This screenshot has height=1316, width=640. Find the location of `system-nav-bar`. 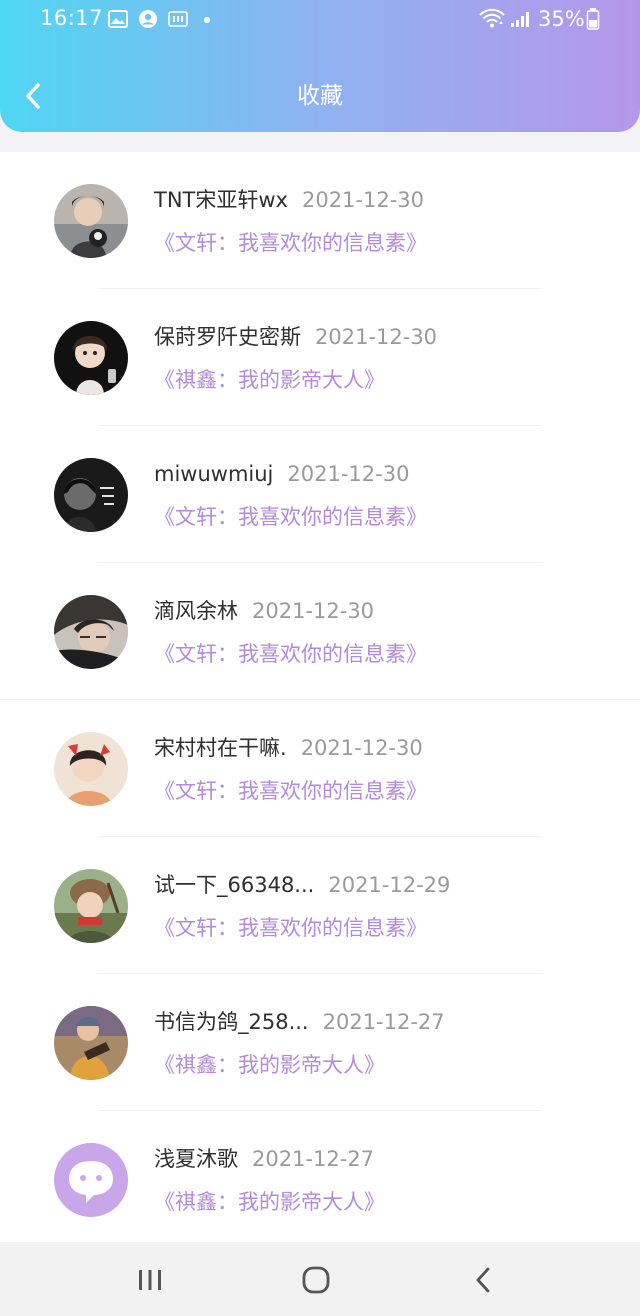

system-nav-bar is located at coordinates (320, 1279).